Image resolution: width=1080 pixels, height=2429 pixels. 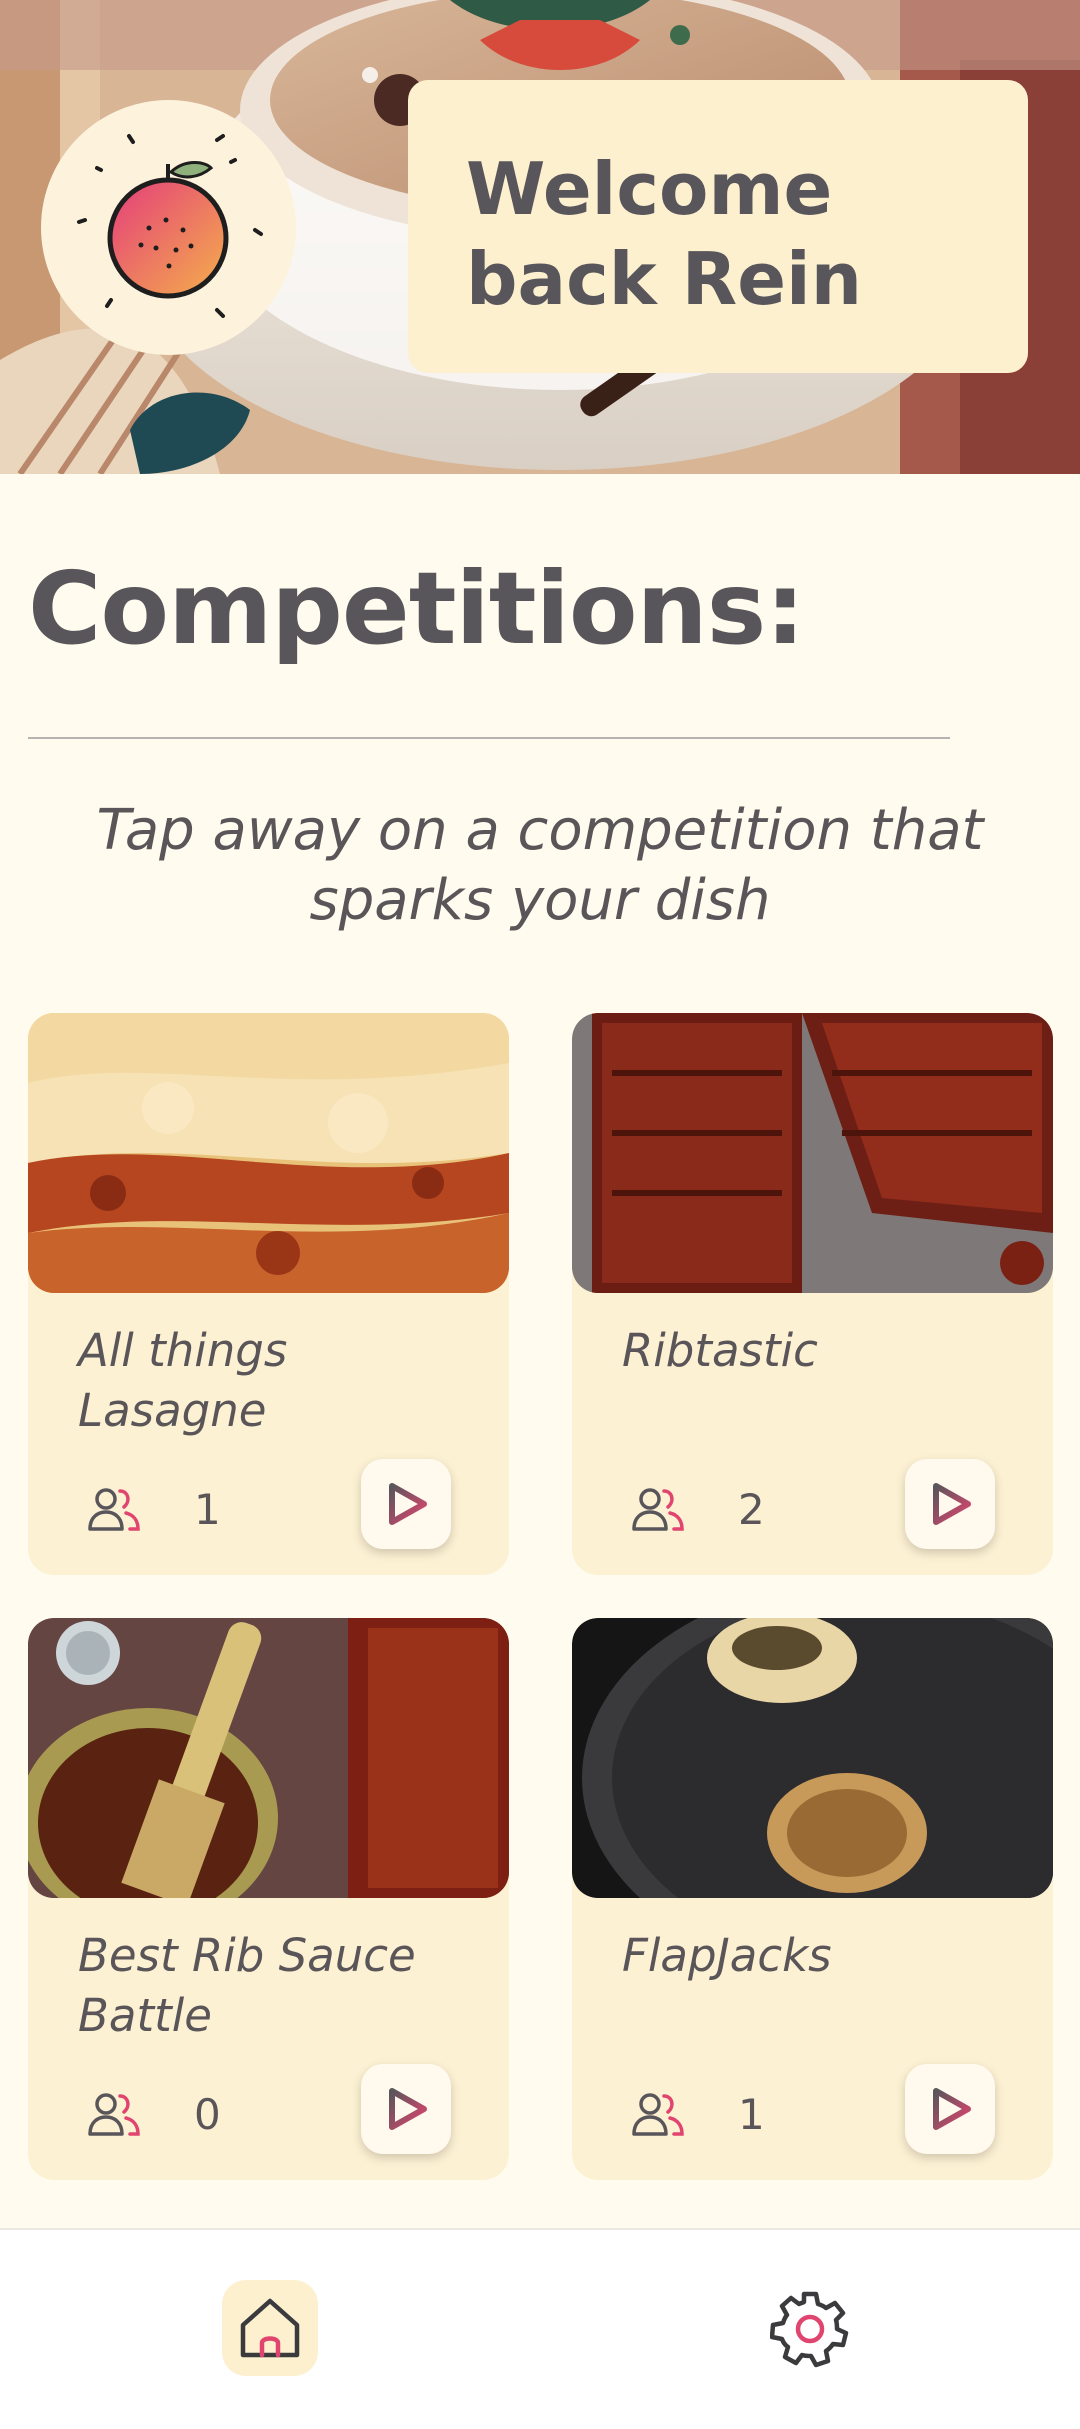 I want to click on competition-image-ribs, so click(x=812, y=1153).